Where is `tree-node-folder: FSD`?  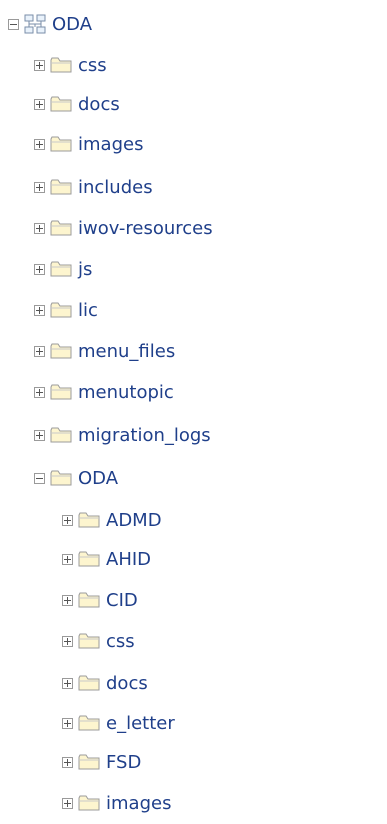
tree-node-folder: FSD is located at coordinates (101, 762).